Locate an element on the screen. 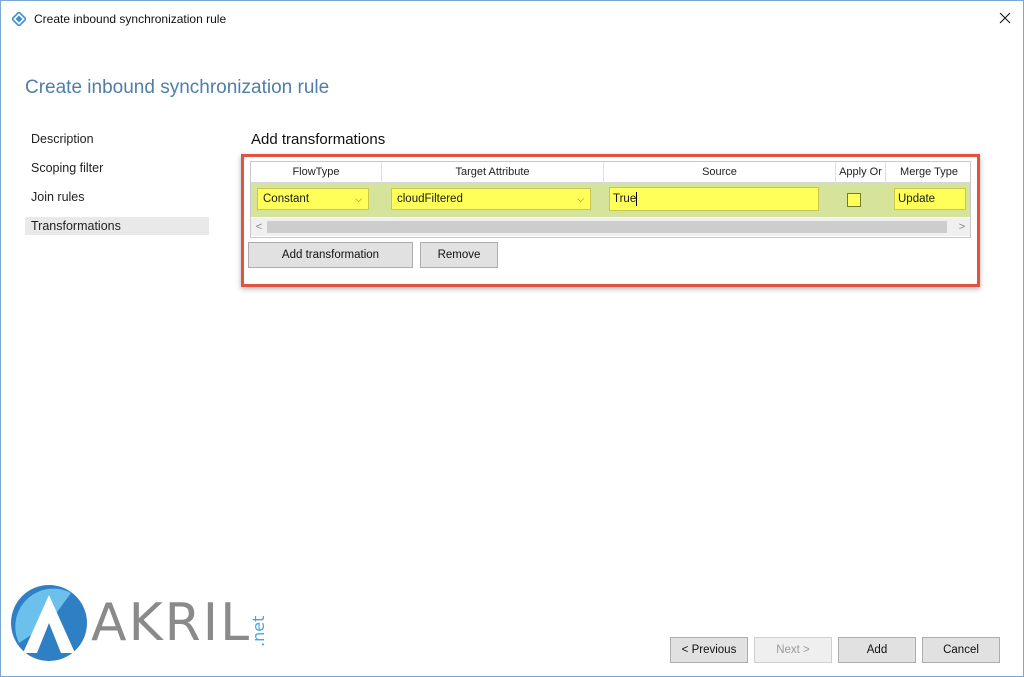 The width and height of the screenshot is (1024, 677). logo-text: AKRIL is located at coordinates (171, 623).